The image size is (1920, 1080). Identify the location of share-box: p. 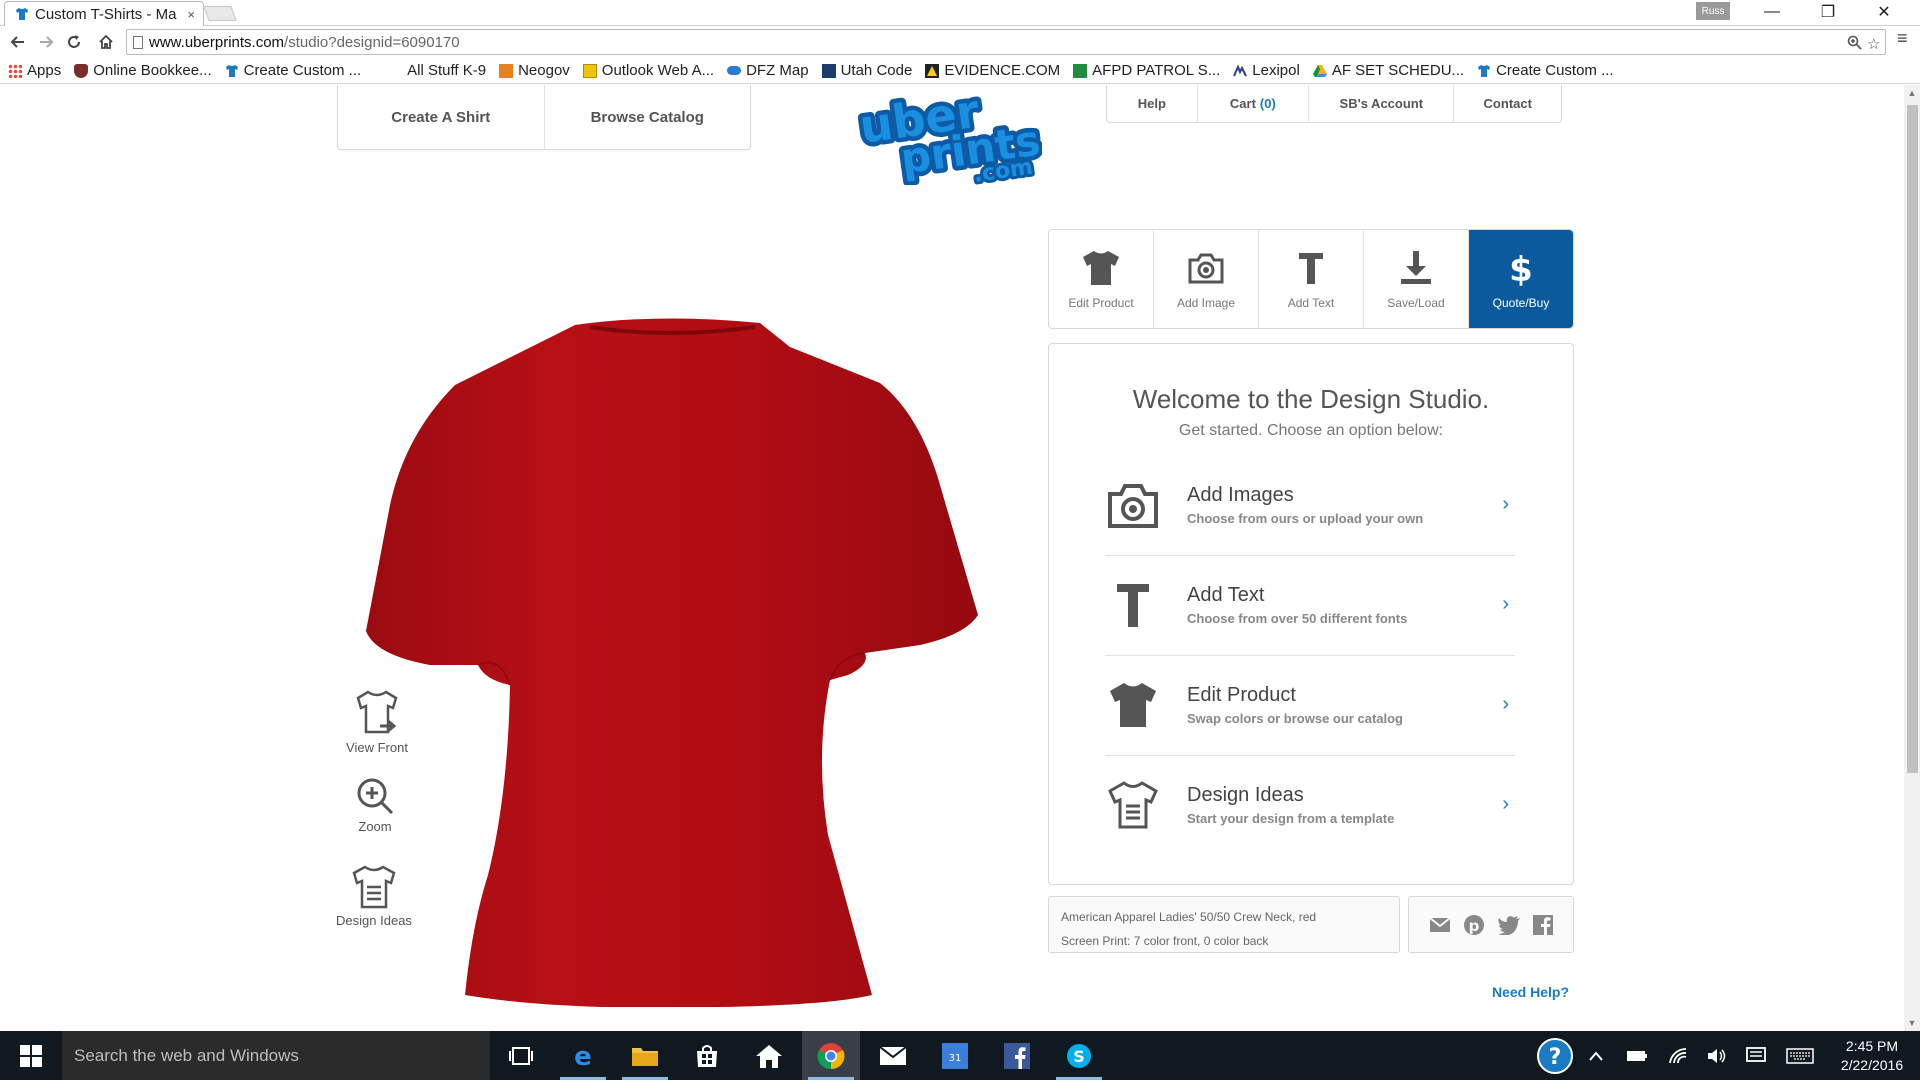
(1491, 924).